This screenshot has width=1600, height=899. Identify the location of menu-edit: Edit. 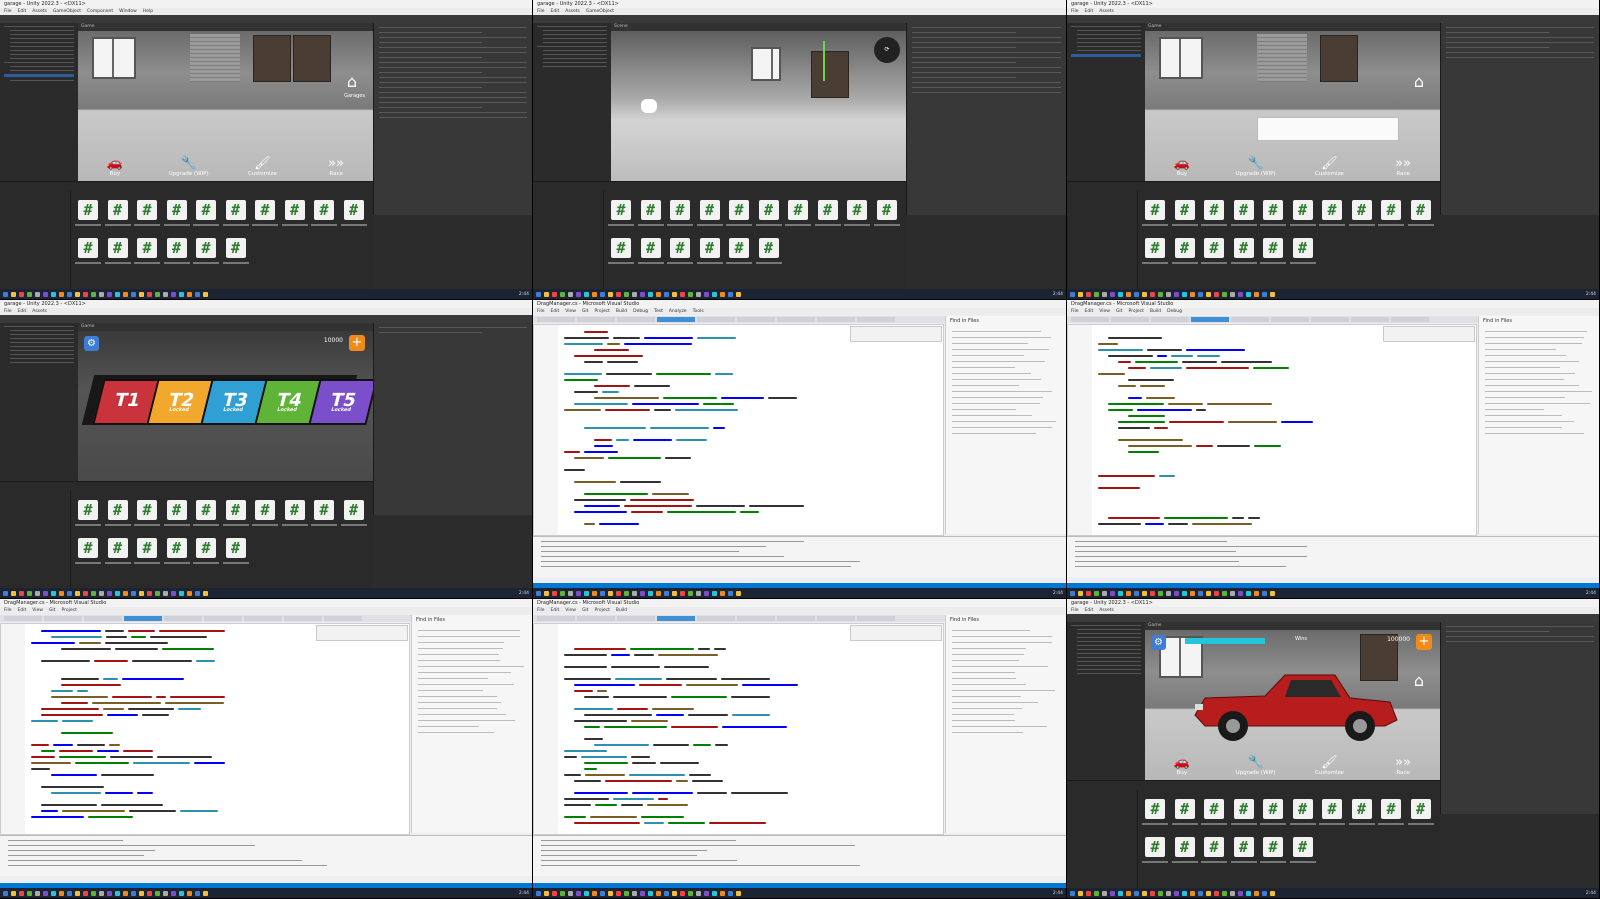
(22, 11).